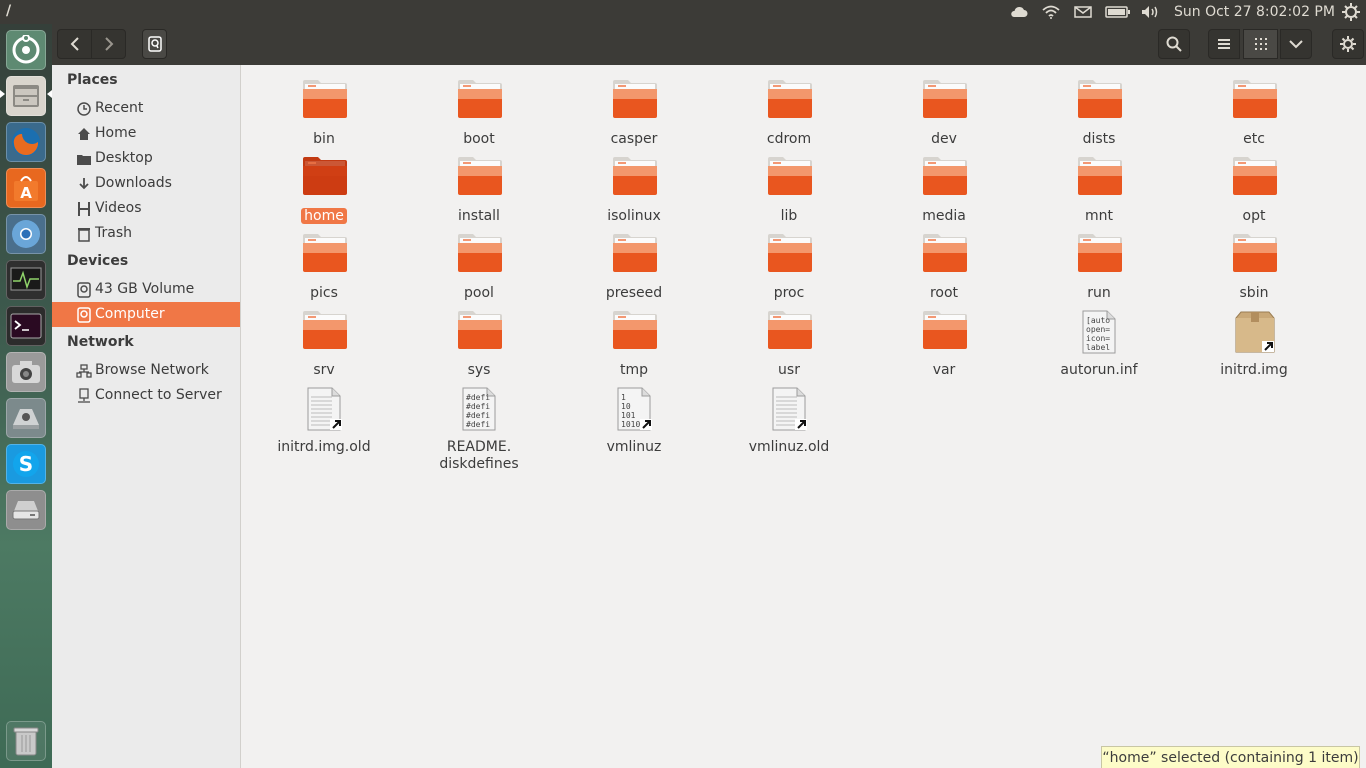 Image resolution: width=1366 pixels, height=768 pixels. Describe the element at coordinates (84, 371) in the screenshot. I see `network-icon` at that location.